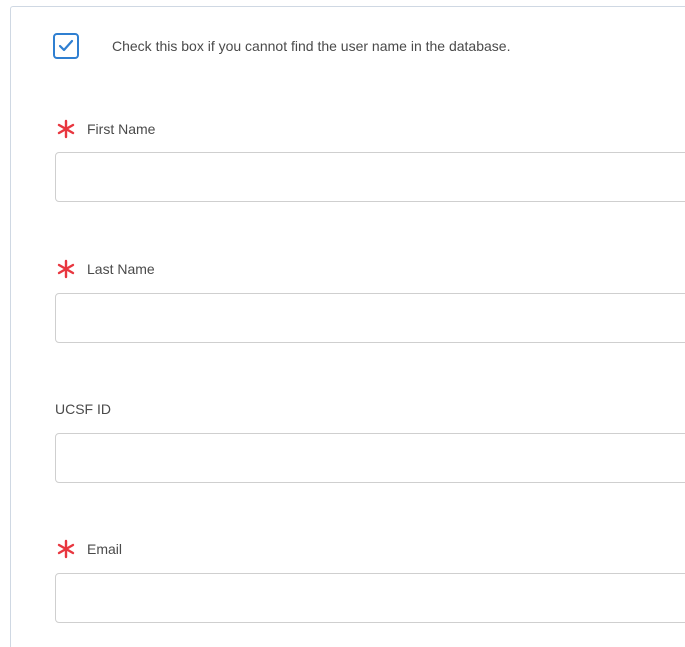  I want to click on not-in-database-checkbox, so click(66, 46).